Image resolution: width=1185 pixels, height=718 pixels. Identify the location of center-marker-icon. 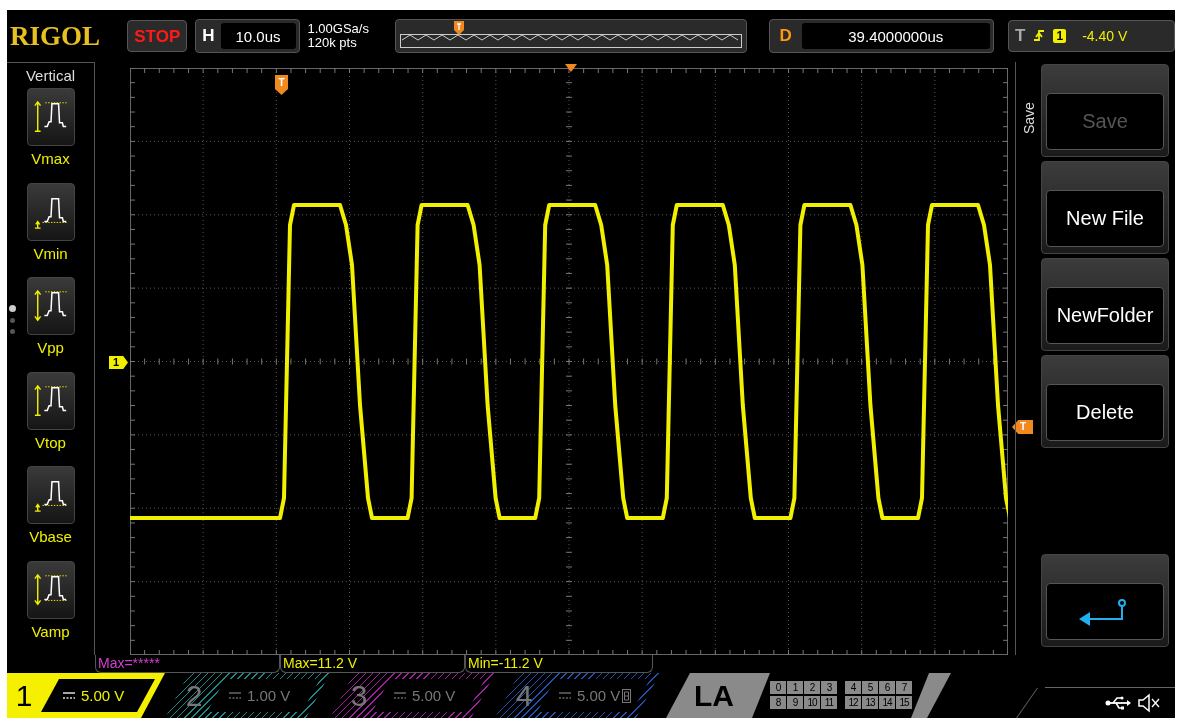
(571, 68).